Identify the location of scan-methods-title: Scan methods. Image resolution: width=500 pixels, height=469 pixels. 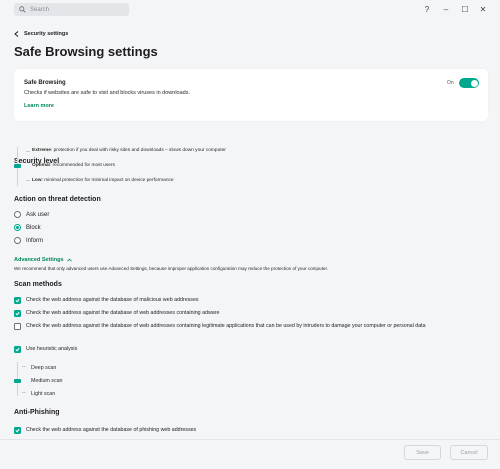
(38, 284).